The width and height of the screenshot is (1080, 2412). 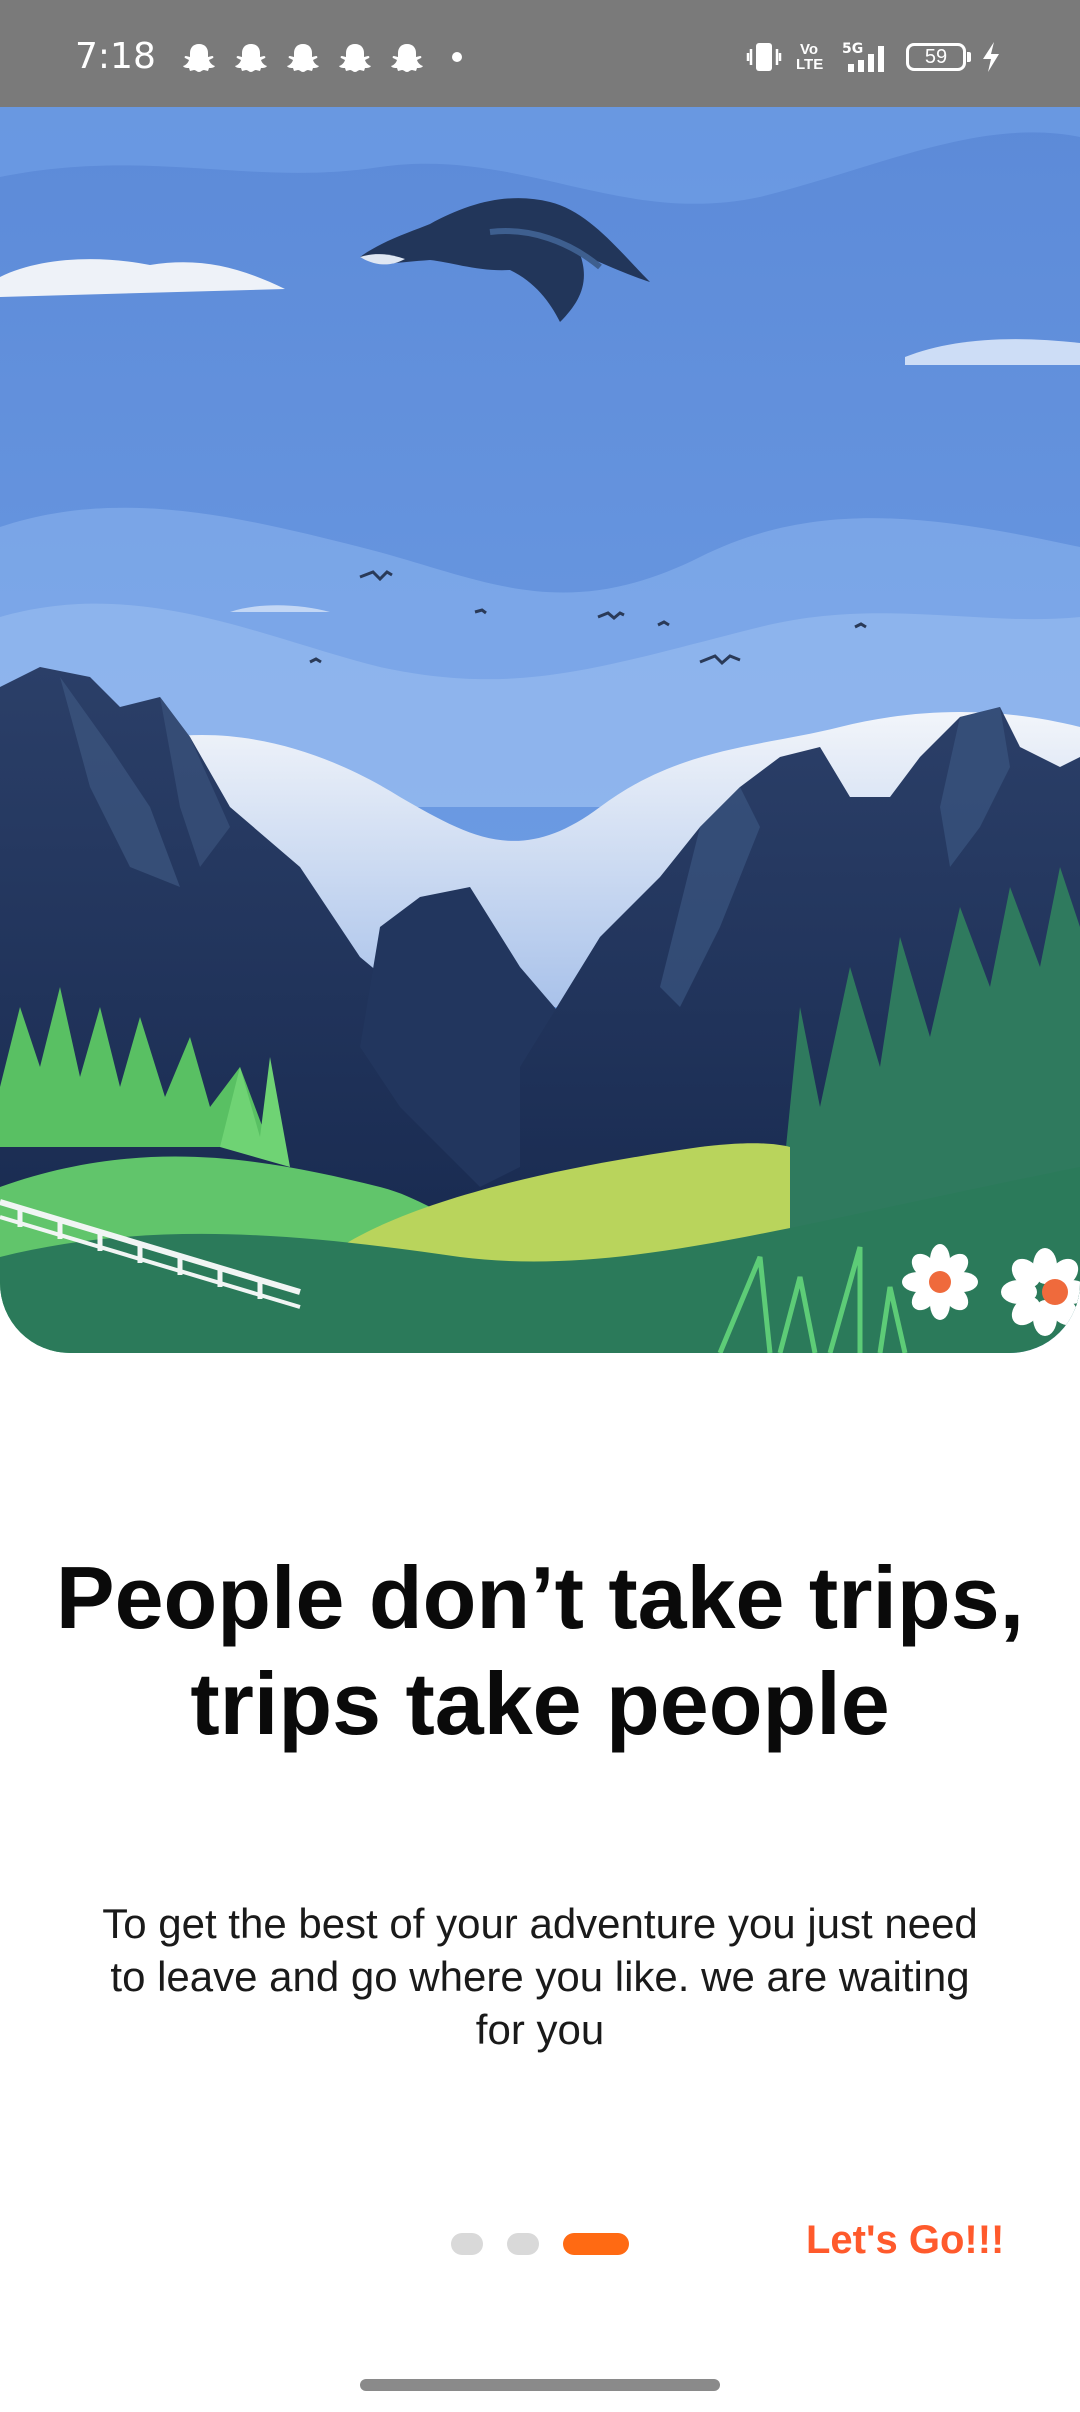 What do you see at coordinates (852, 49) in the screenshot?
I see `svg-text: 5G` at bounding box center [852, 49].